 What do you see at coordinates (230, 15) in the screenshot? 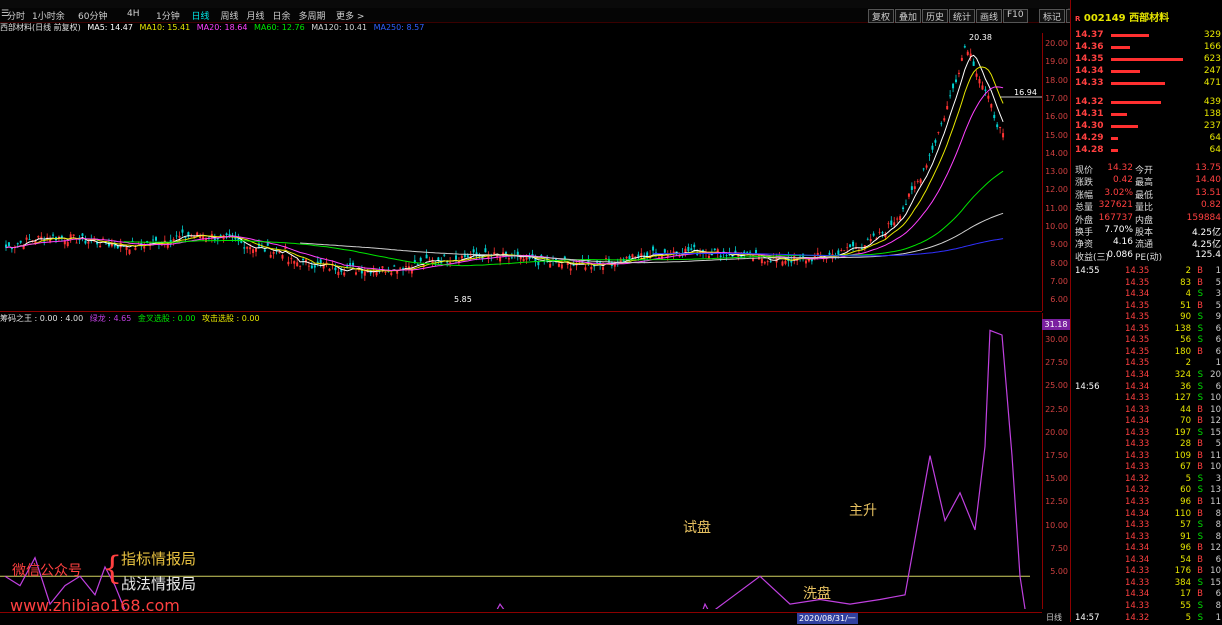
I see `period-tab: 周线` at bounding box center [230, 15].